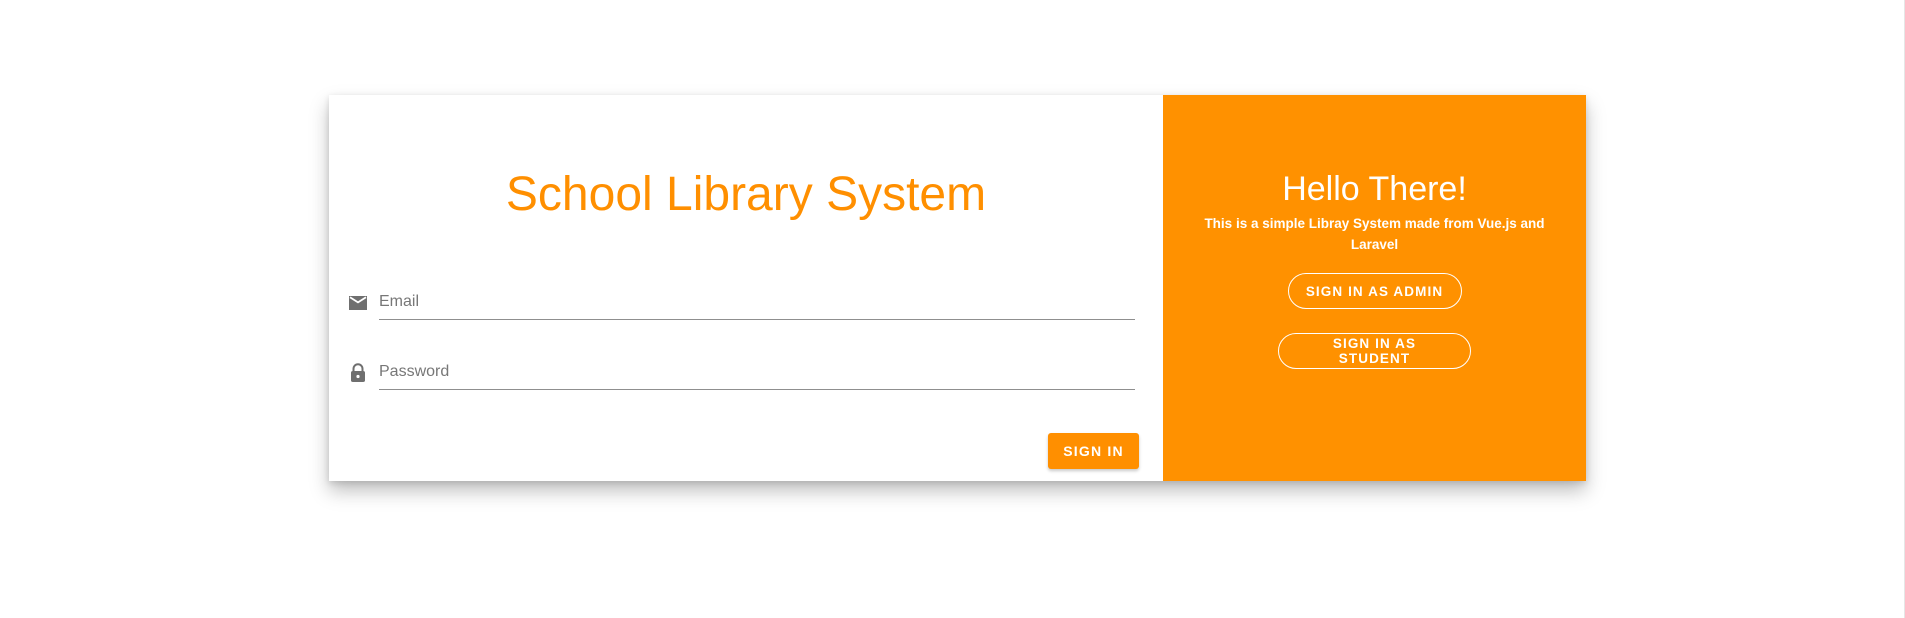 This screenshot has height=618, width=1905. What do you see at coordinates (358, 303) in the screenshot?
I see `email-icon` at bounding box center [358, 303].